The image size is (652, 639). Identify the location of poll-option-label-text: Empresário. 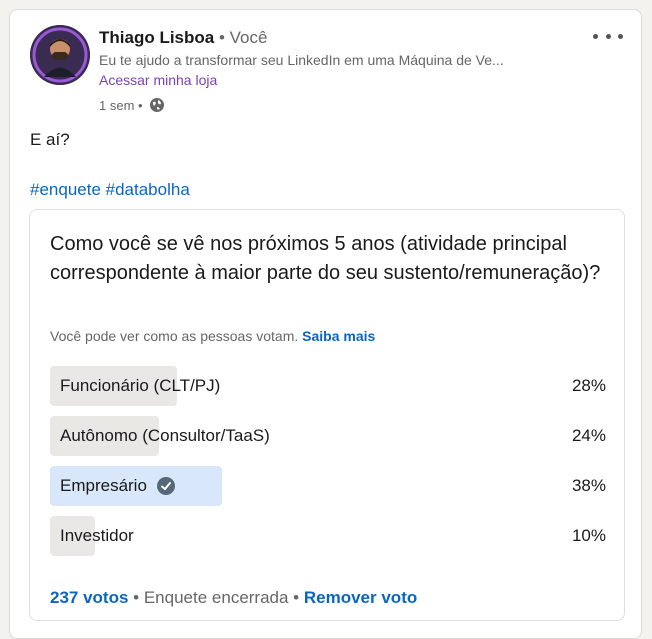
(103, 485).